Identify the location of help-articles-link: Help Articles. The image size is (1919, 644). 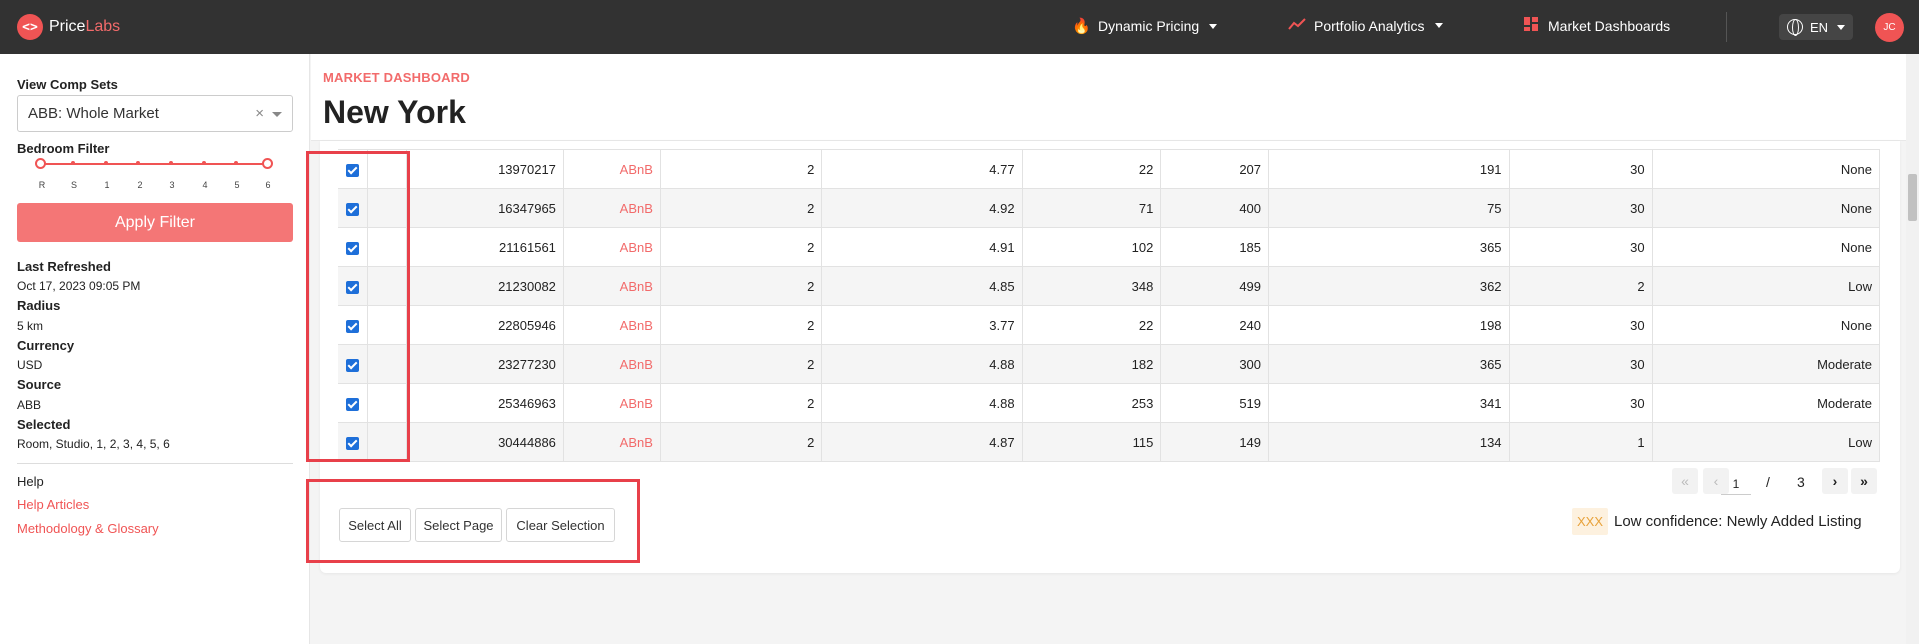
(53, 504).